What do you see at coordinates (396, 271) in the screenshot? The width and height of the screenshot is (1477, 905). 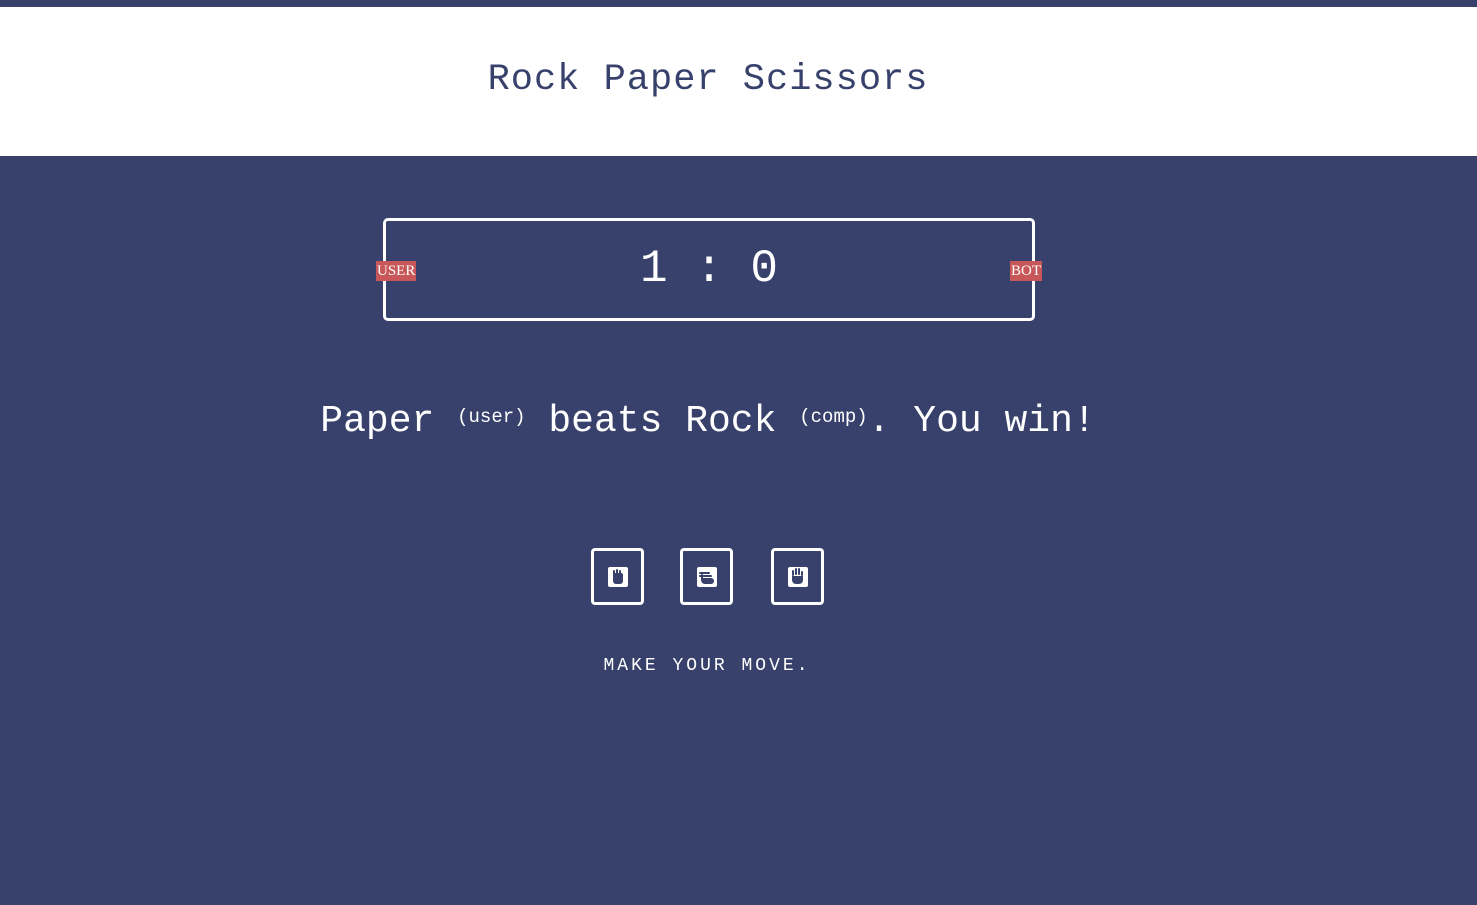 I see `user-badge: USER` at bounding box center [396, 271].